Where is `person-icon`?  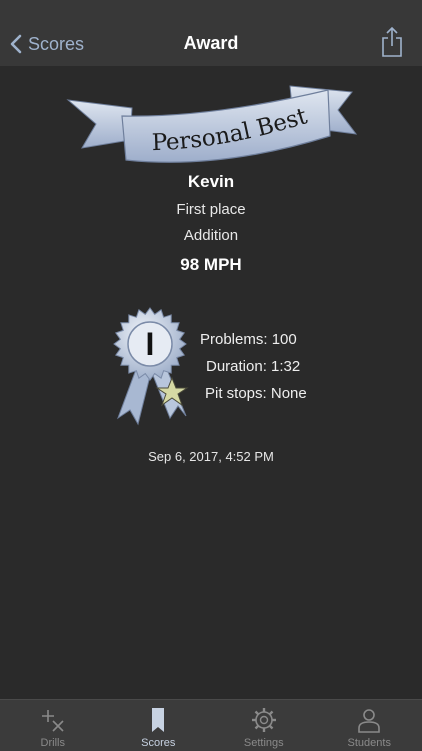
person-icon is located at coordinates (369, 720).